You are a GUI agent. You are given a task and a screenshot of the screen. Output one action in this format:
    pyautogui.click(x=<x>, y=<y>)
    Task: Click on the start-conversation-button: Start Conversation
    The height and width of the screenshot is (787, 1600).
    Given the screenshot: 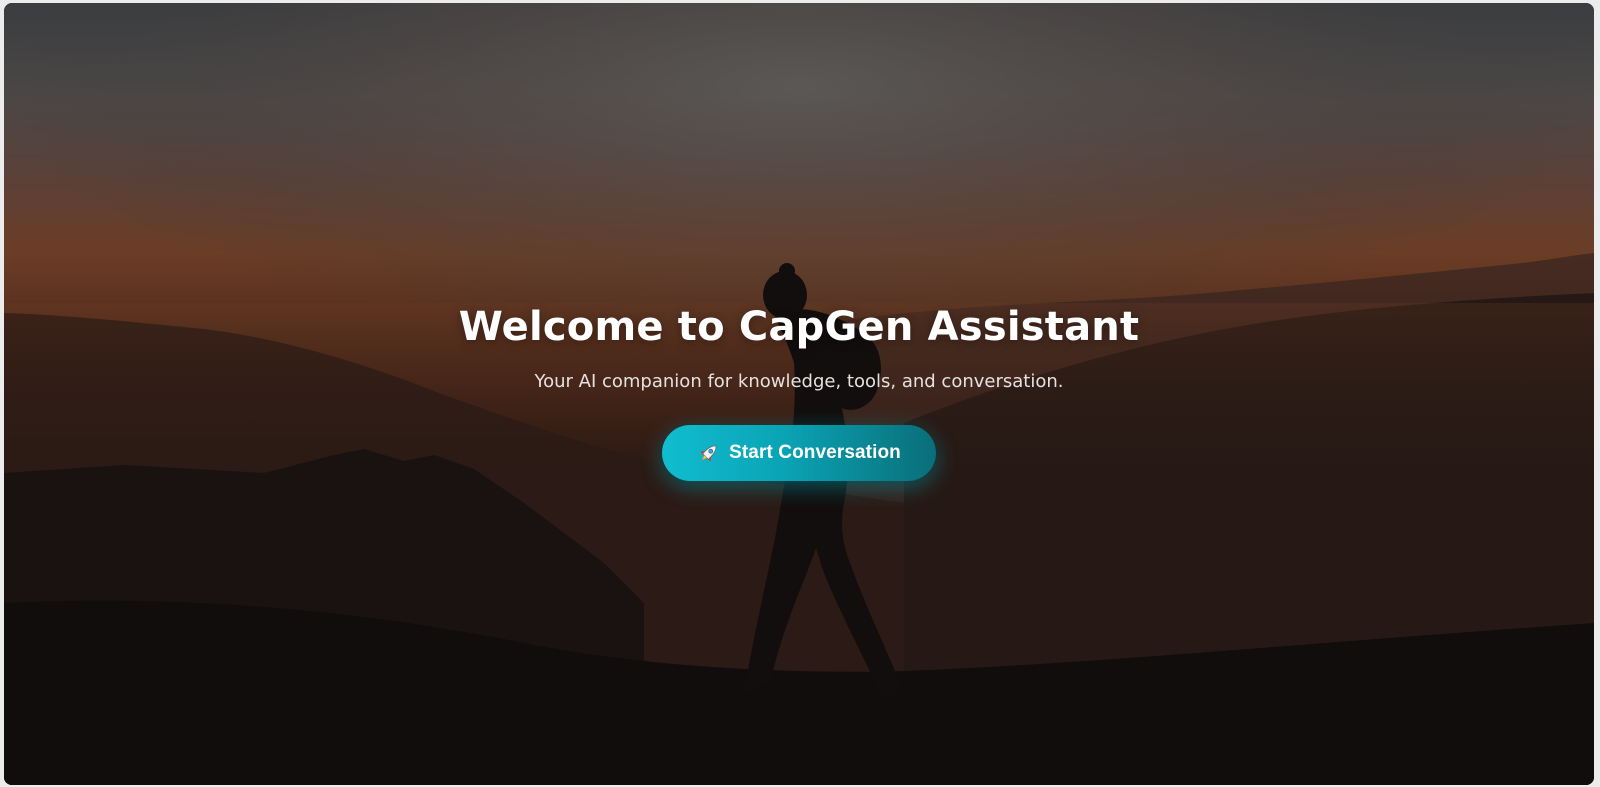 What is the action you would take?
    pyautogui.click(x=799, y=453)
    